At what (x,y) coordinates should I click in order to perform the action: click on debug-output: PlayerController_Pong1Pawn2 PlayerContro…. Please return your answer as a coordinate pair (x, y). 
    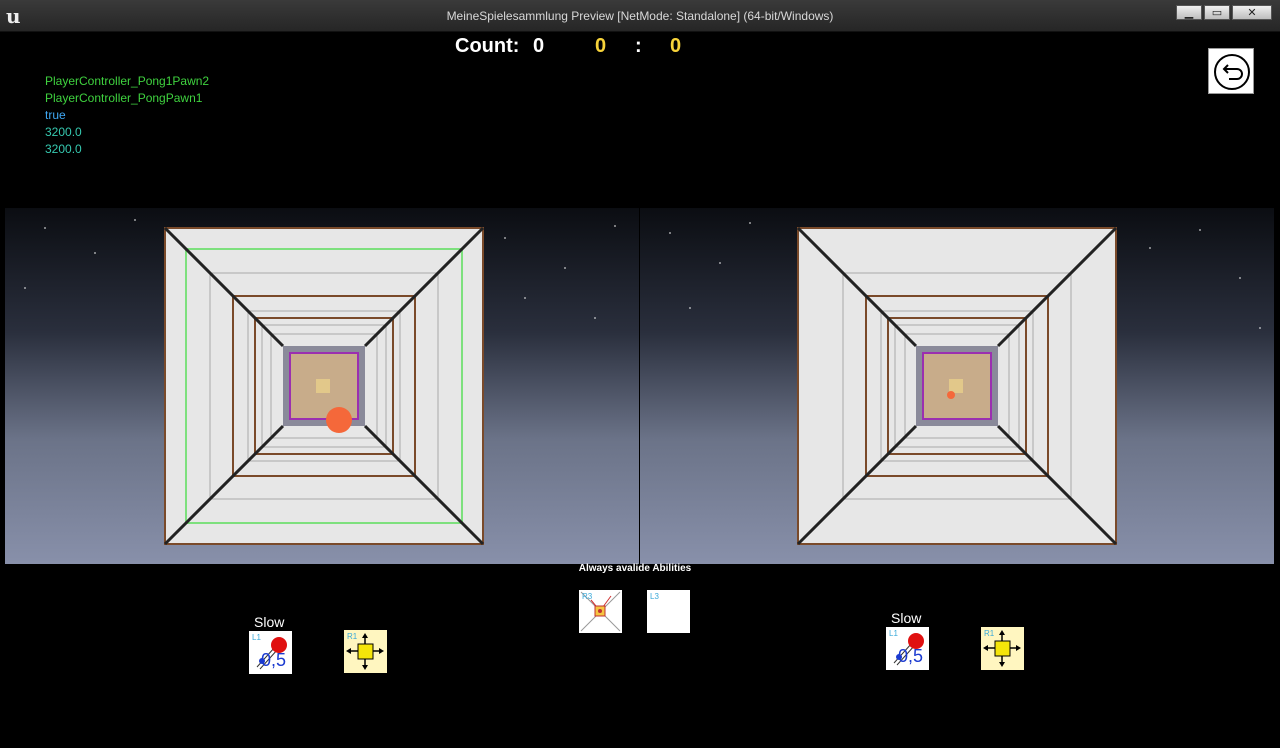
    Looking at the image, I should click on (127, 115).